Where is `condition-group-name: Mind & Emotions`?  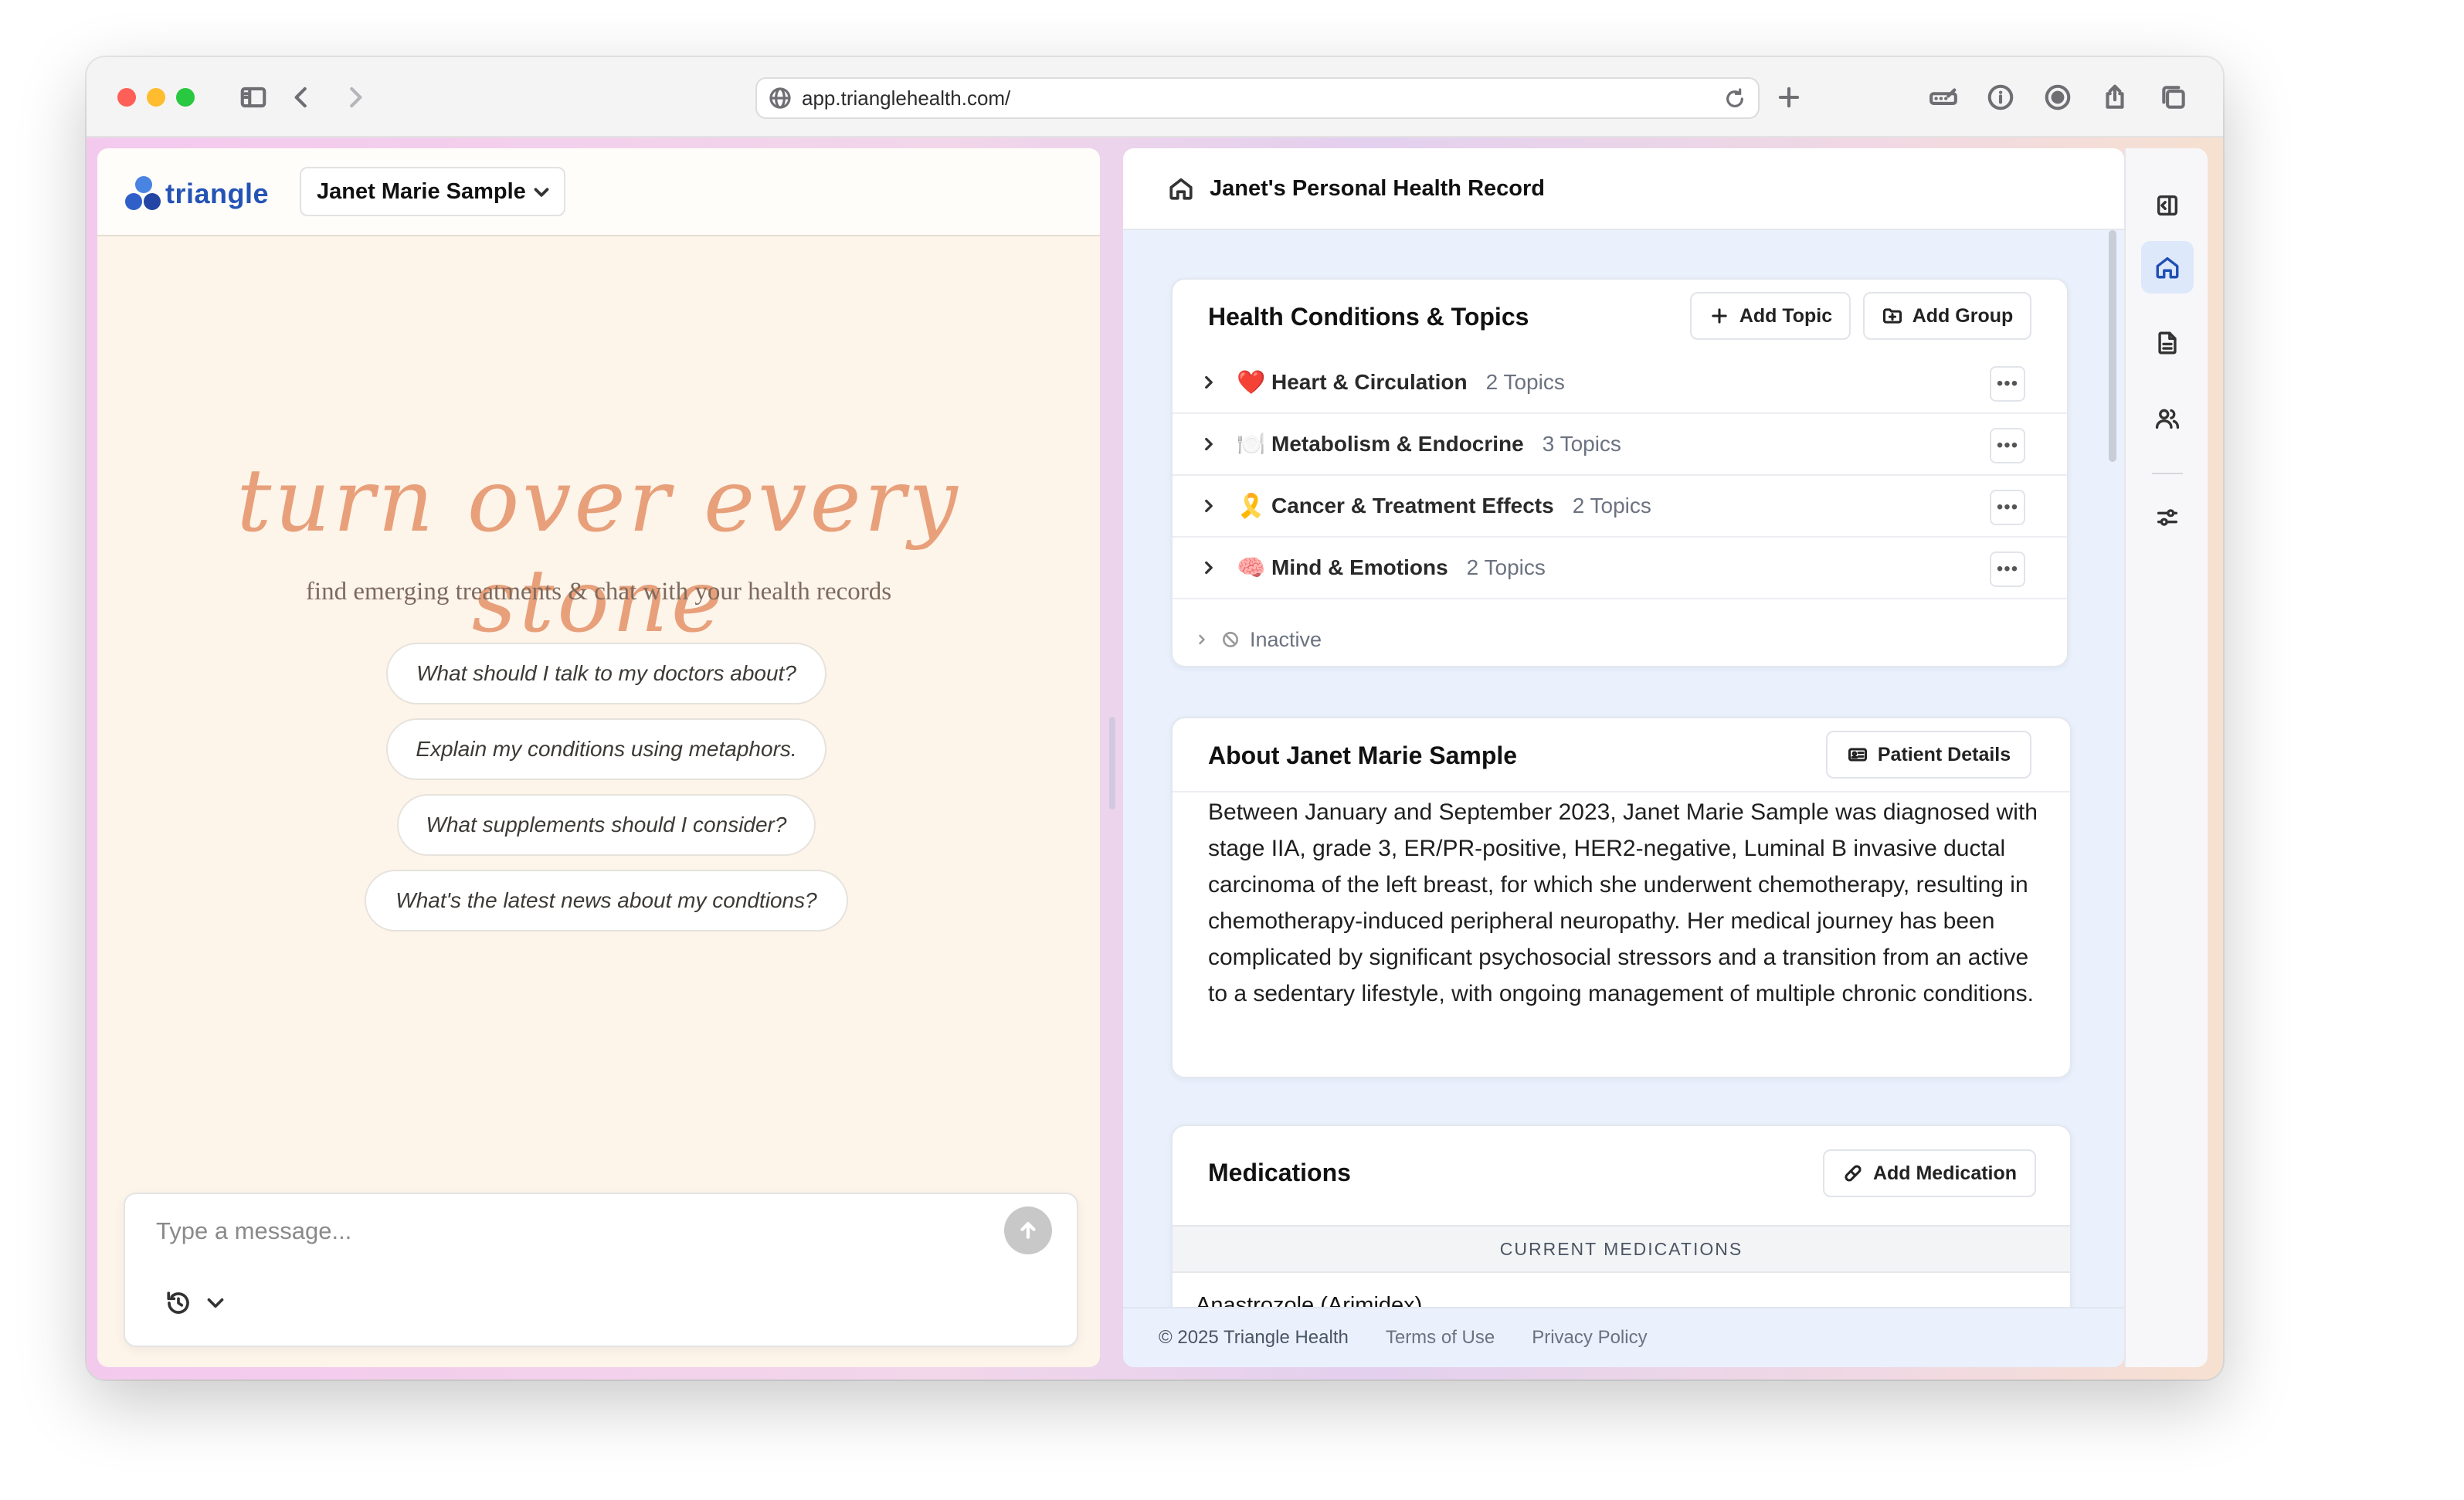 condition-group-name: Mind & Emotions is located at coordinates (1359, 567).